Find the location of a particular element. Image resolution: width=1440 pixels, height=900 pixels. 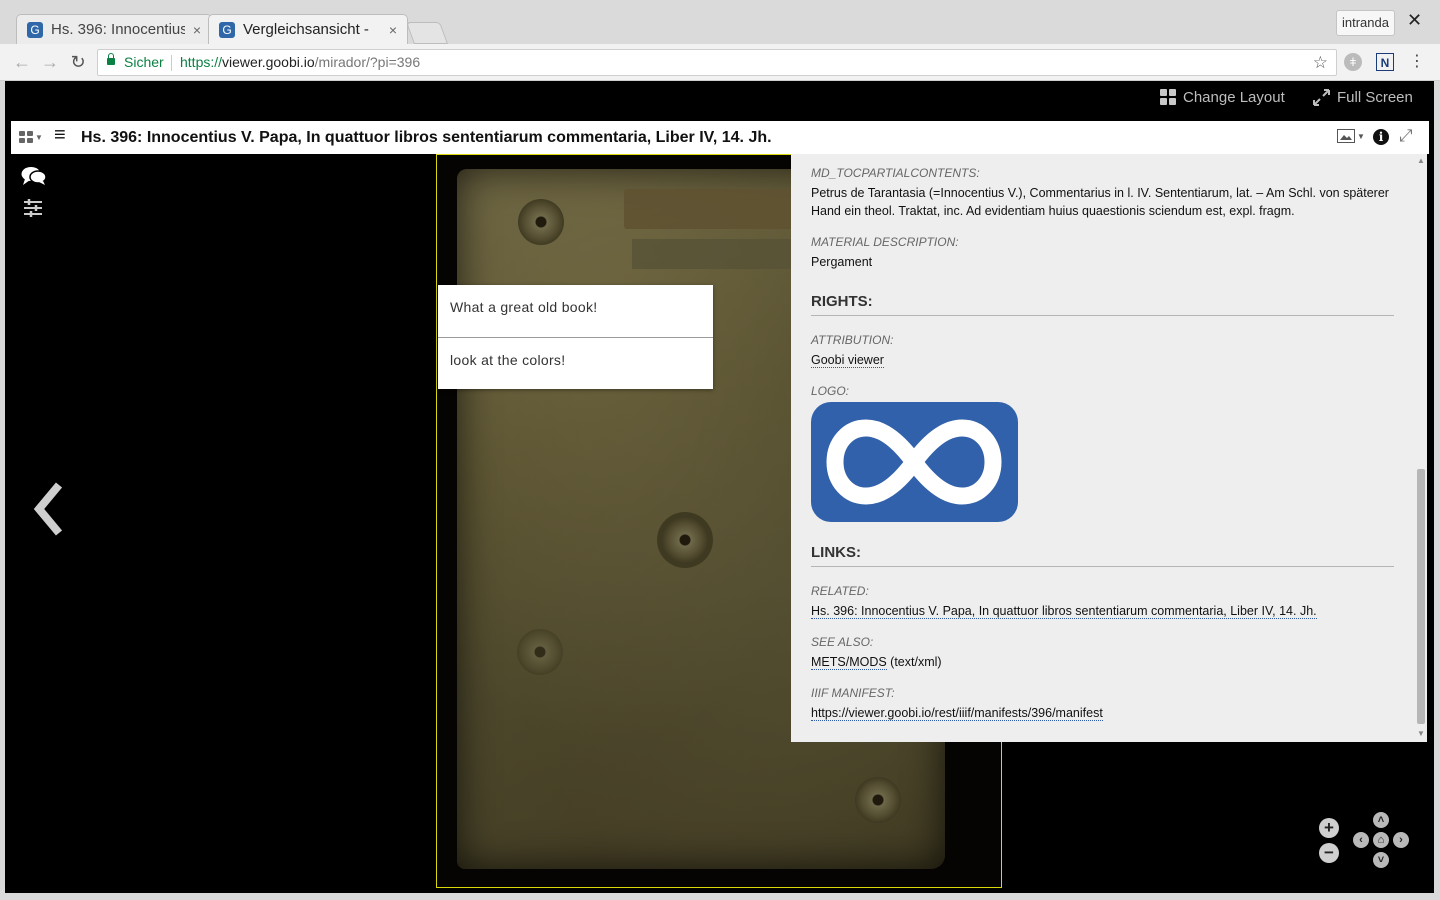

secure-label: Sicher is located at coordinates (144, 62).